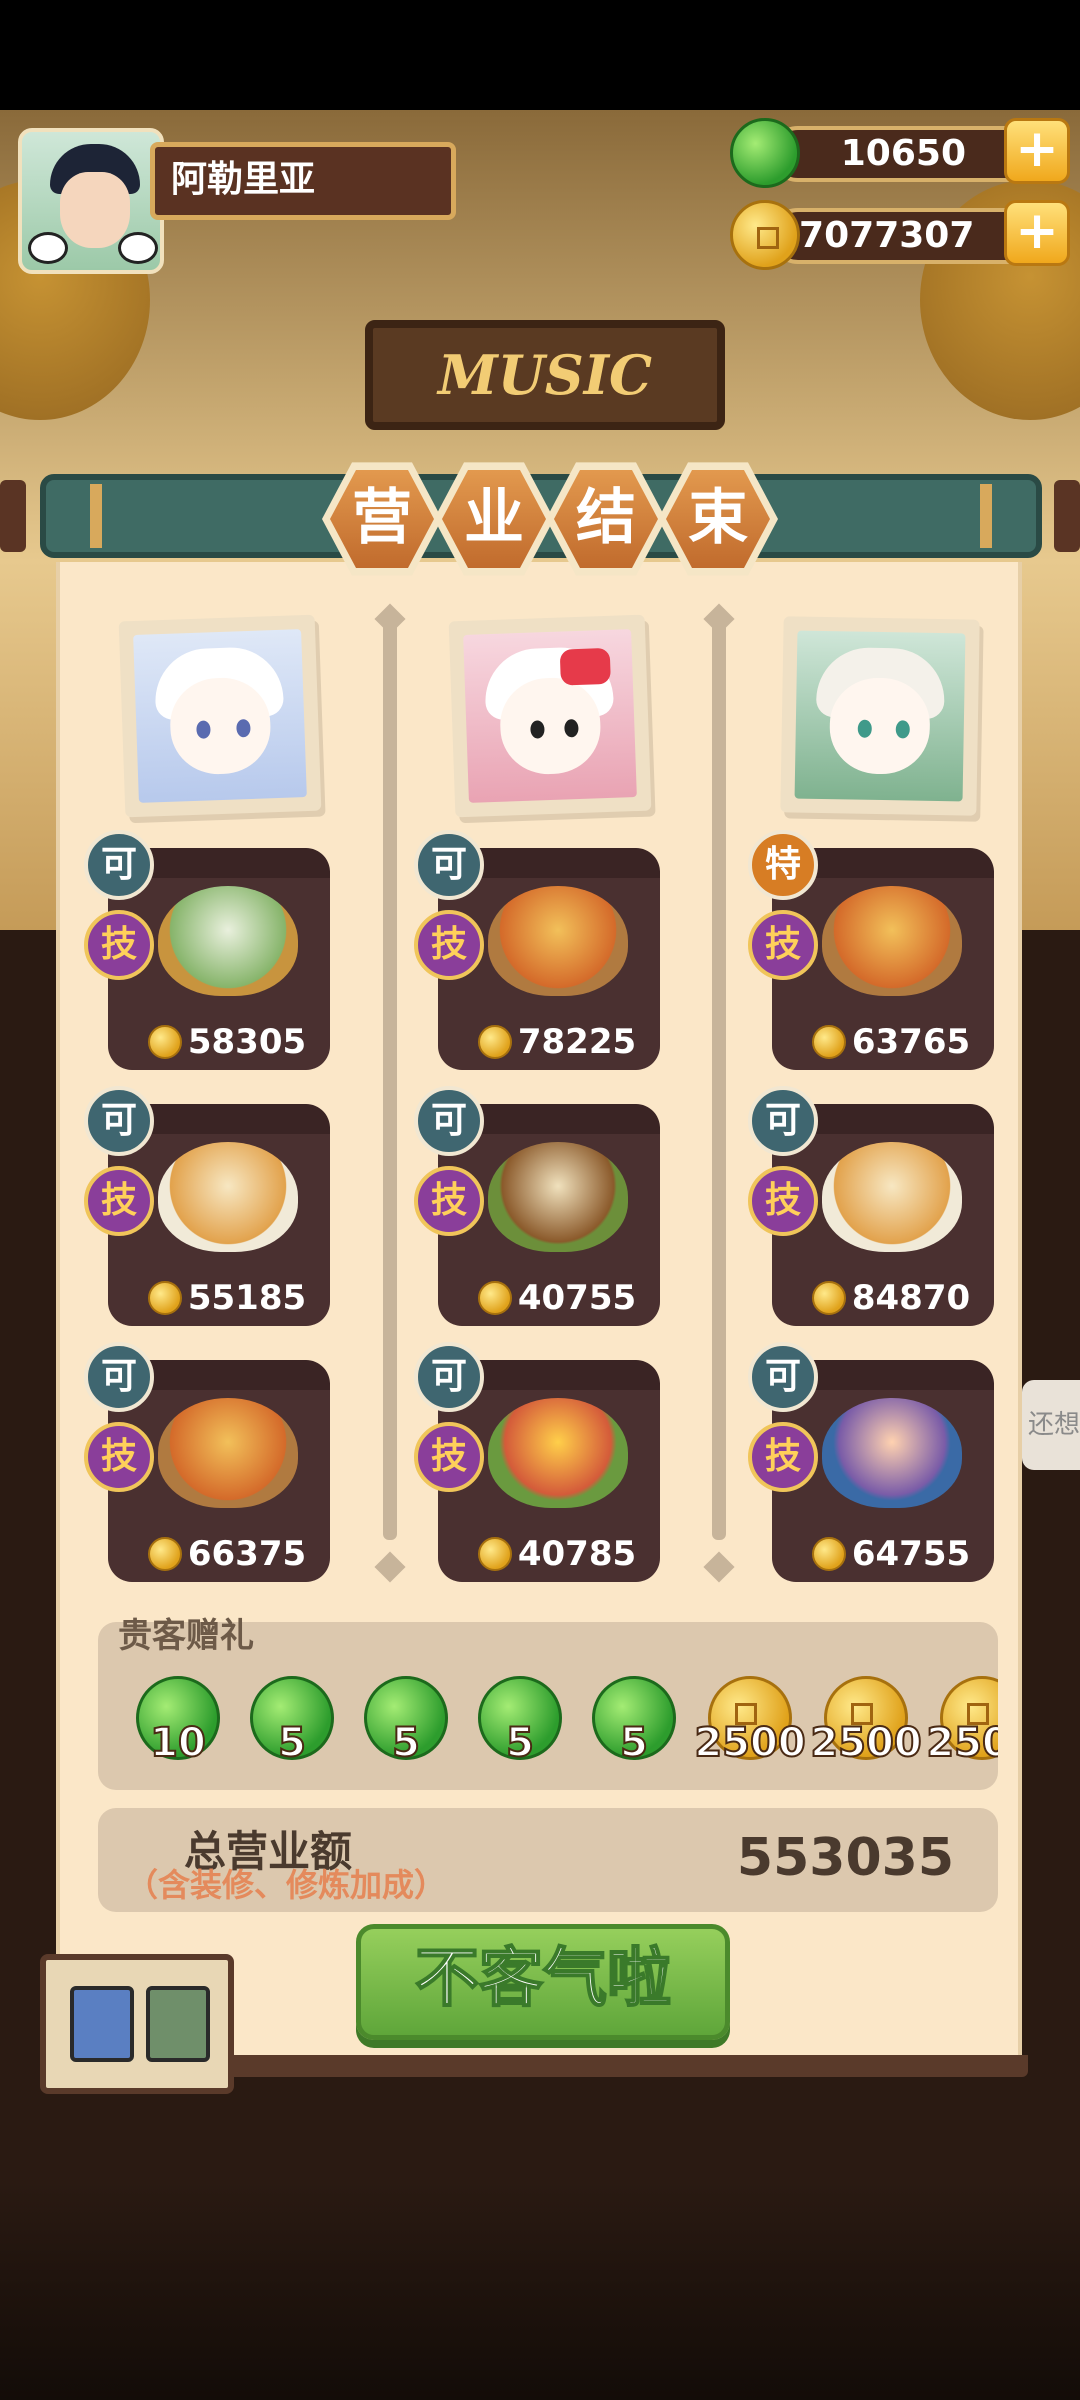 The height and width of the screenshot is (2400, 1080). I want to click on dish-price: 66375, so click(247, 1554).